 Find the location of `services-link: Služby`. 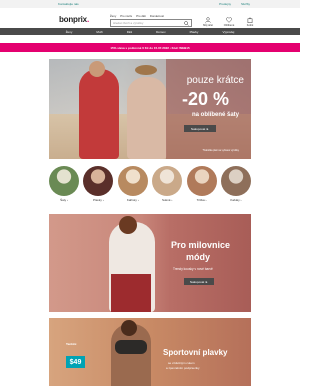

services-link: Služby is located at coordinates (245, 4).